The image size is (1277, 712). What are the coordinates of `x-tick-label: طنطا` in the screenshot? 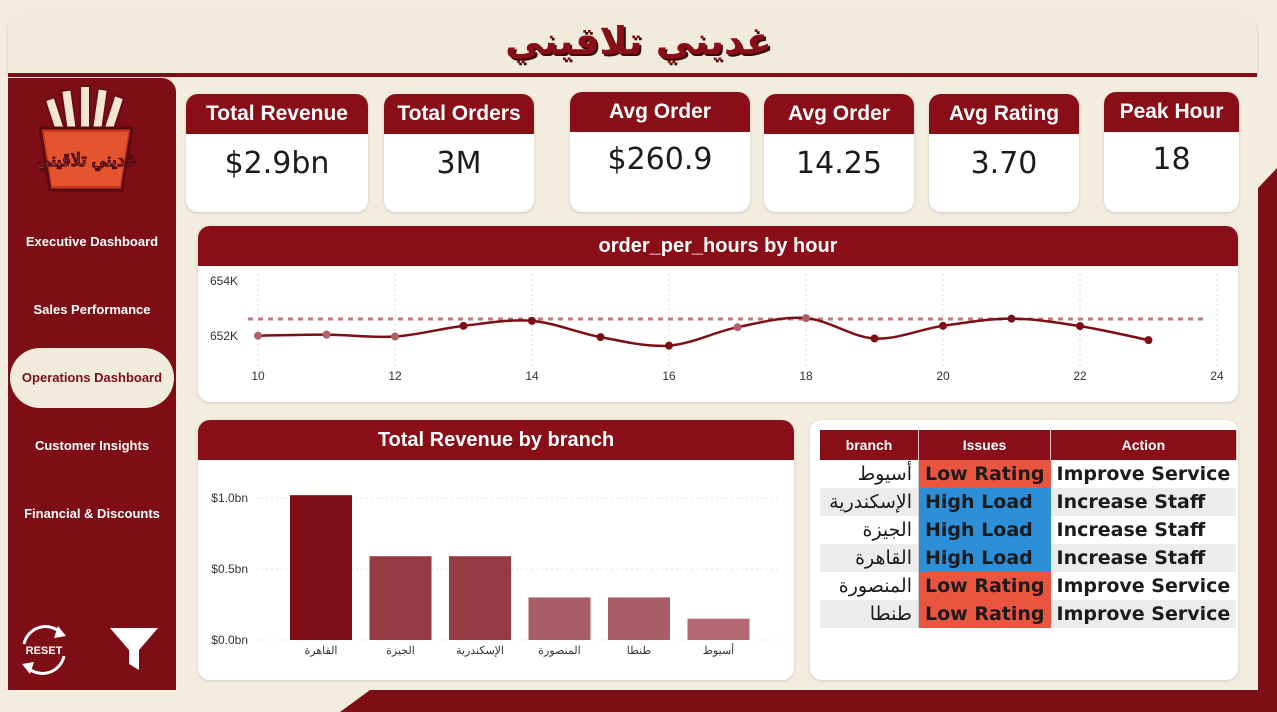 It's located at (639, 651).